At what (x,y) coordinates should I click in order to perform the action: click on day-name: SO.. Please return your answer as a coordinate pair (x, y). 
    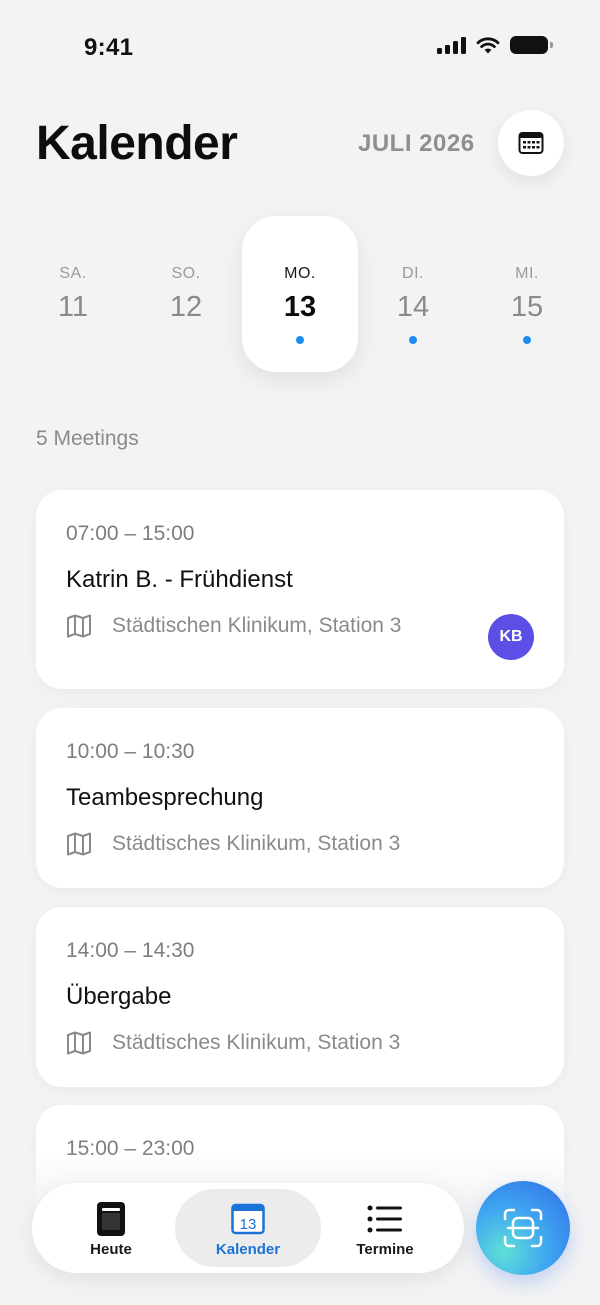
    Looking at the image, I should click on (186, 273).